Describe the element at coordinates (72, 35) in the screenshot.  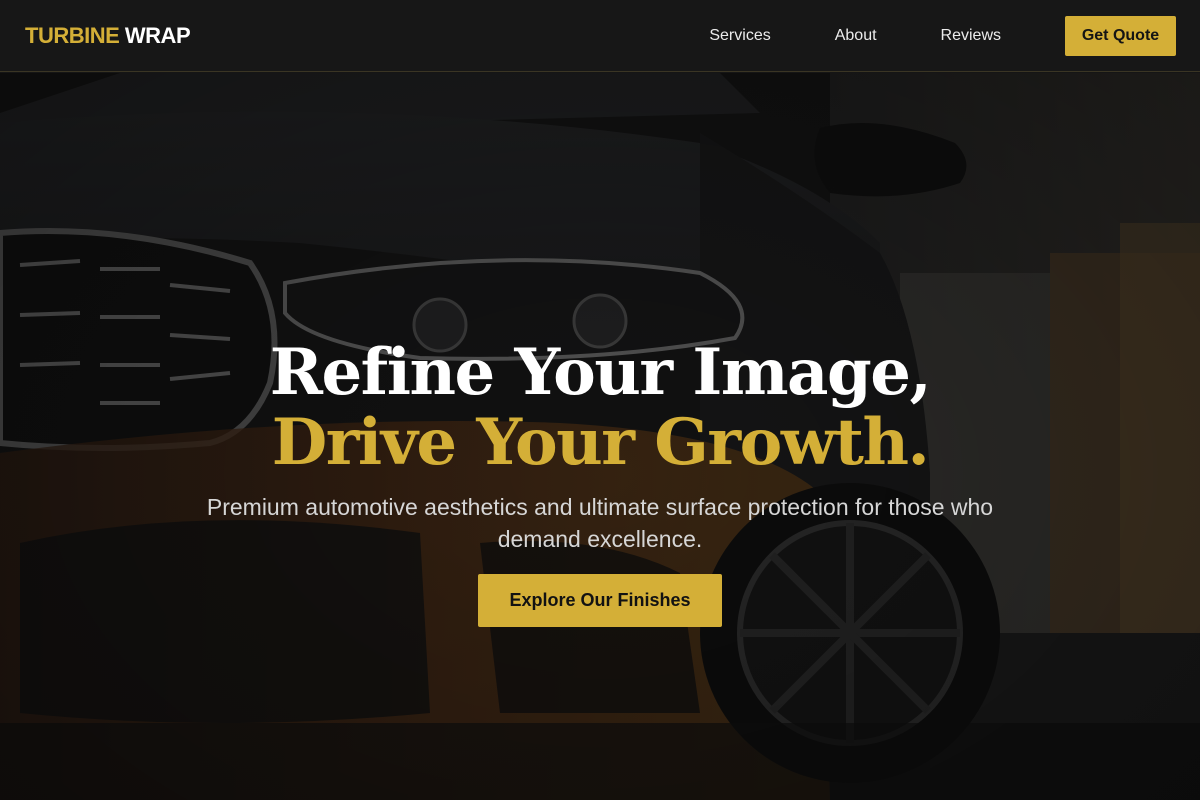
I see `logo-word-turbine: TURBINE` at that location.